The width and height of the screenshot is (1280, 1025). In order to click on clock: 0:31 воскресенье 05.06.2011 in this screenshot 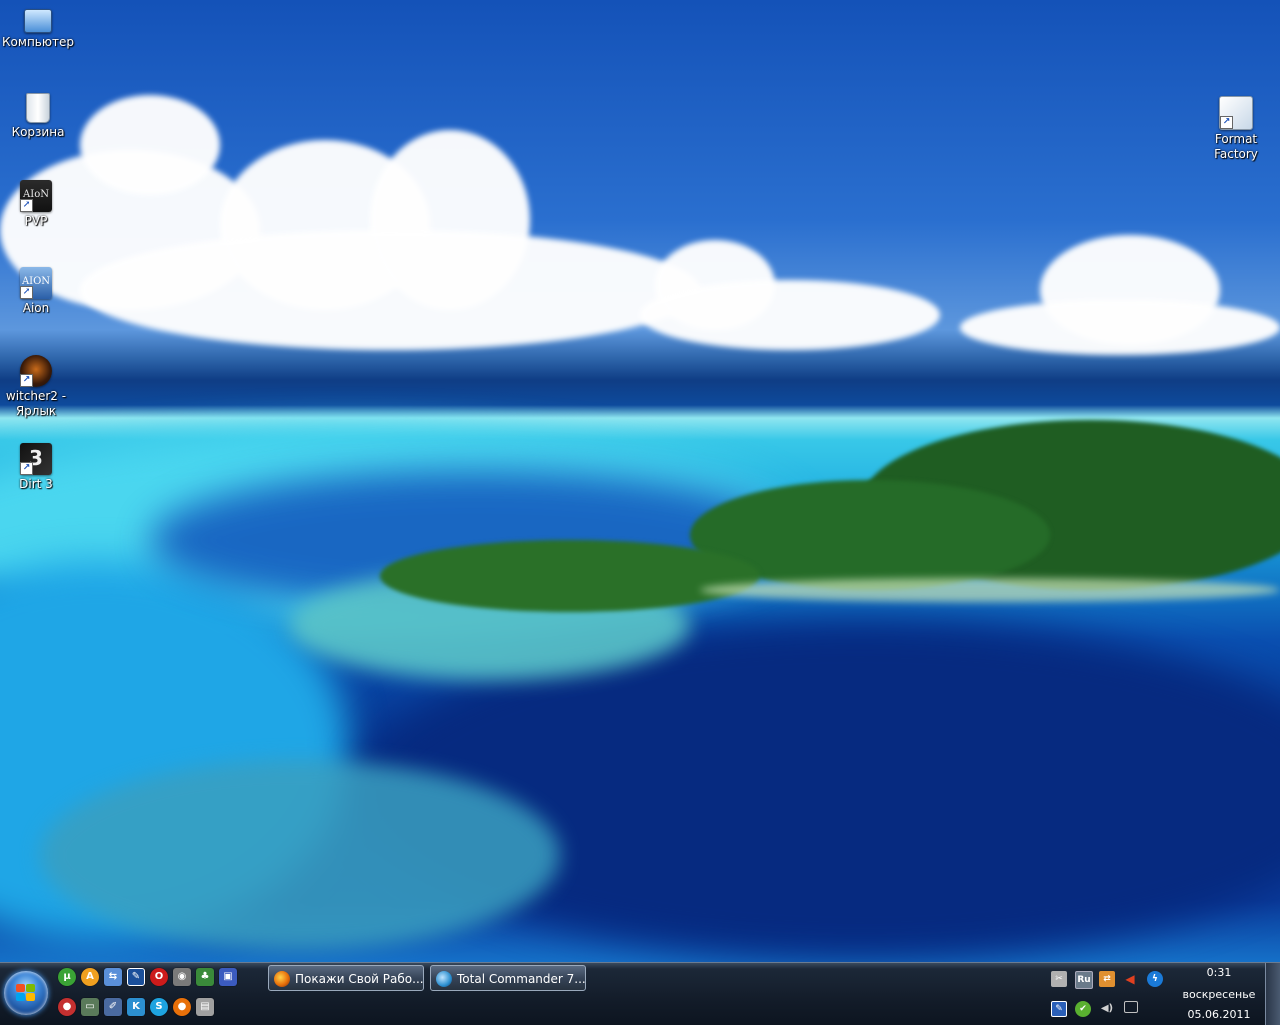, I will do `click(1219, 994)`.